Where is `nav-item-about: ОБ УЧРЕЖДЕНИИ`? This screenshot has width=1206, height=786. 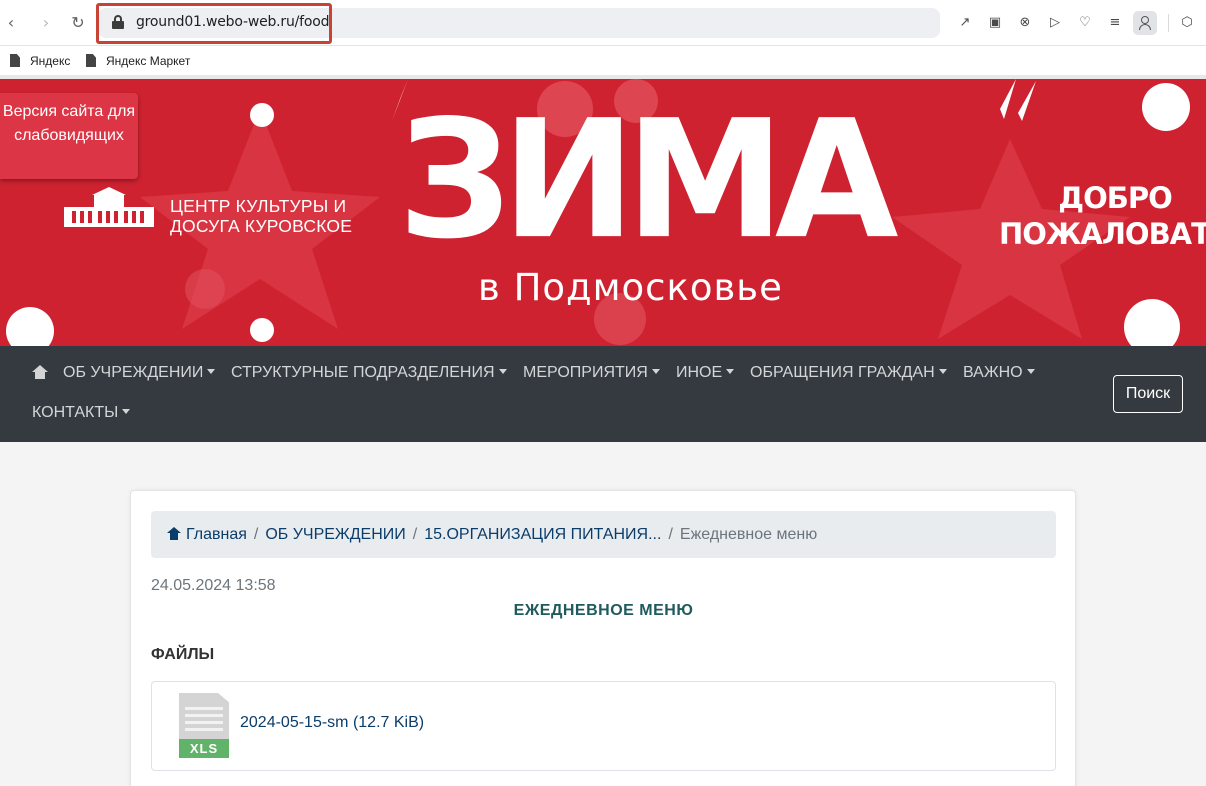
nav-item-about: ОБ УЧРЕЖДЕНИИ is located at coordinates (139, 373).